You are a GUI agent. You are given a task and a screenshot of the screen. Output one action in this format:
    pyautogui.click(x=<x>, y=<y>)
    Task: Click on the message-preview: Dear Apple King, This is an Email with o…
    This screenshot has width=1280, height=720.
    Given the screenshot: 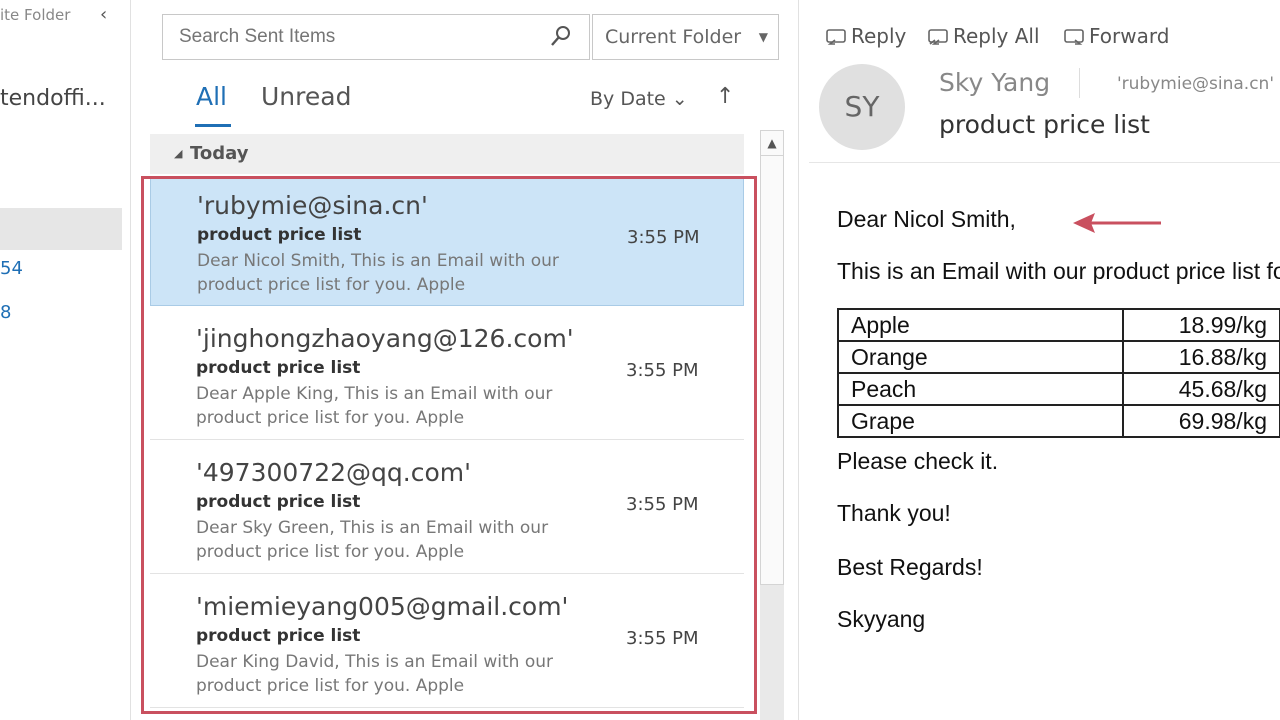 What is the action you would take?
    pyautogui.click(x=374, y=406)
    